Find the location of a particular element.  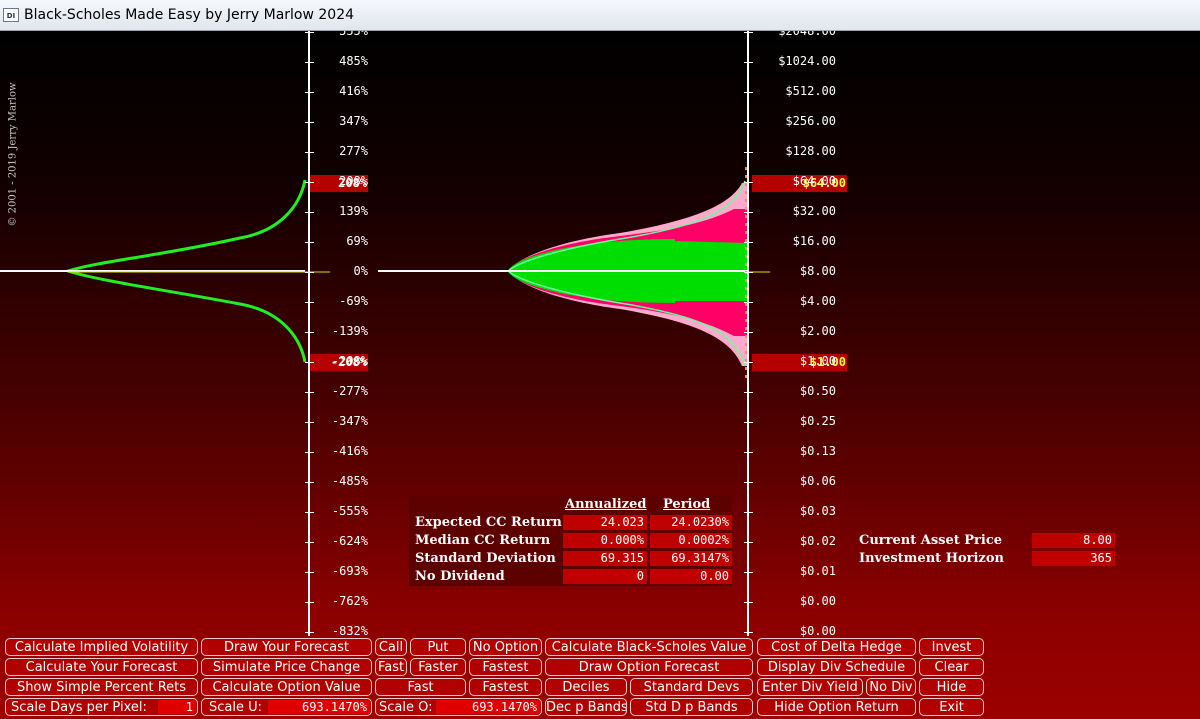

show-simple-percent-rets-button: Show Simple Percent Rets is located at coordinates (101, 687).